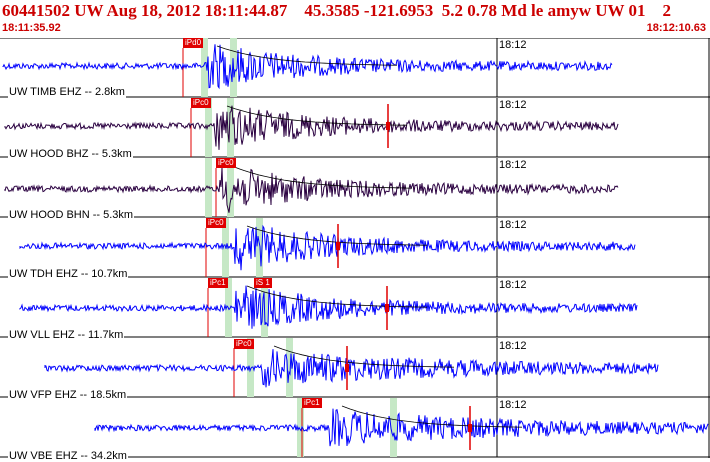 The height and width of the screenshot is (462, 710). I want to click on trace-label-vfp: UW VFP EHZ -- 18.5km, so click(68, 395).